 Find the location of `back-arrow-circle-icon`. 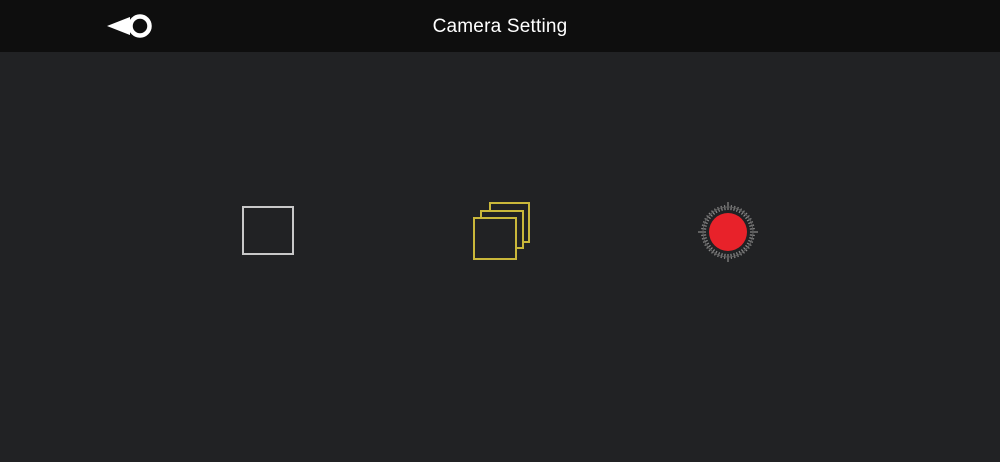

back-arrow-circle-icon is located at coordinates (129, 26).